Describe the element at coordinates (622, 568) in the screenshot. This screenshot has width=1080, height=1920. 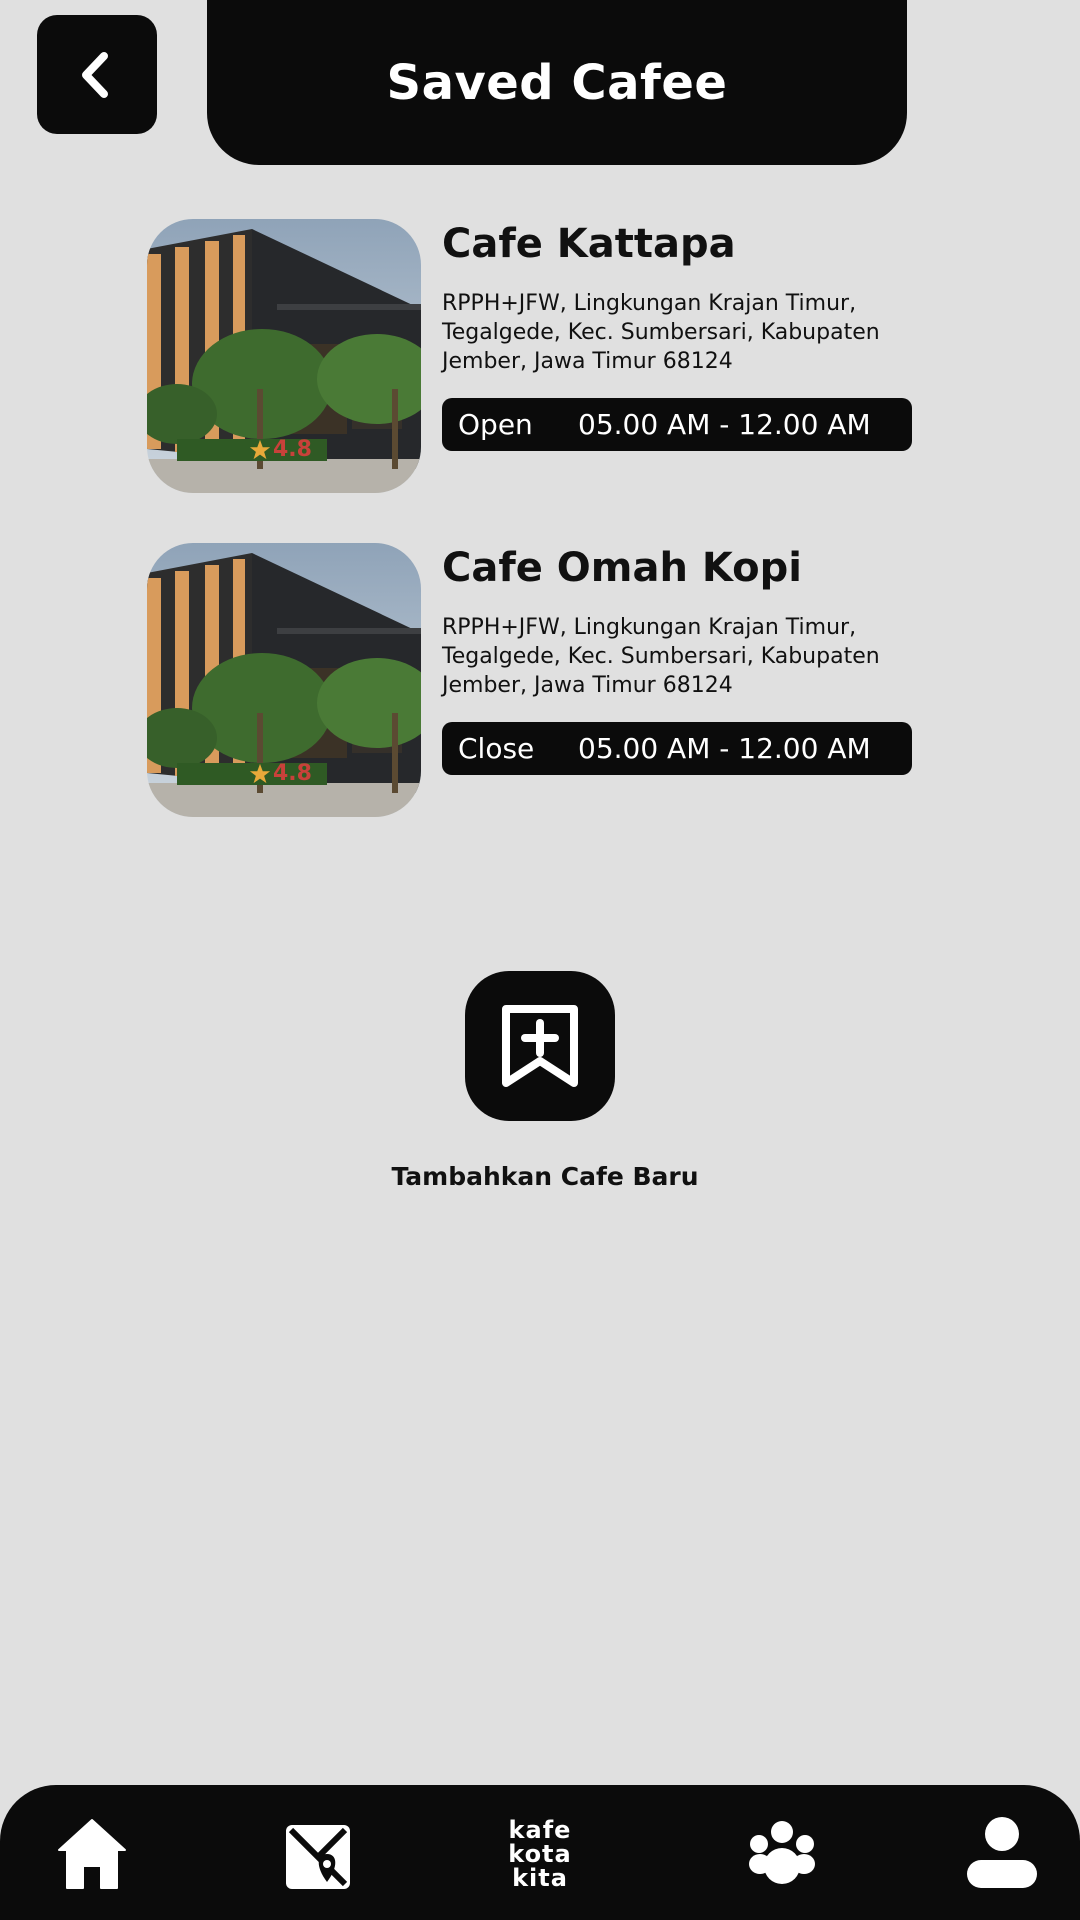
I see `cafe-name: Cafe Omah Kopi` at that location.